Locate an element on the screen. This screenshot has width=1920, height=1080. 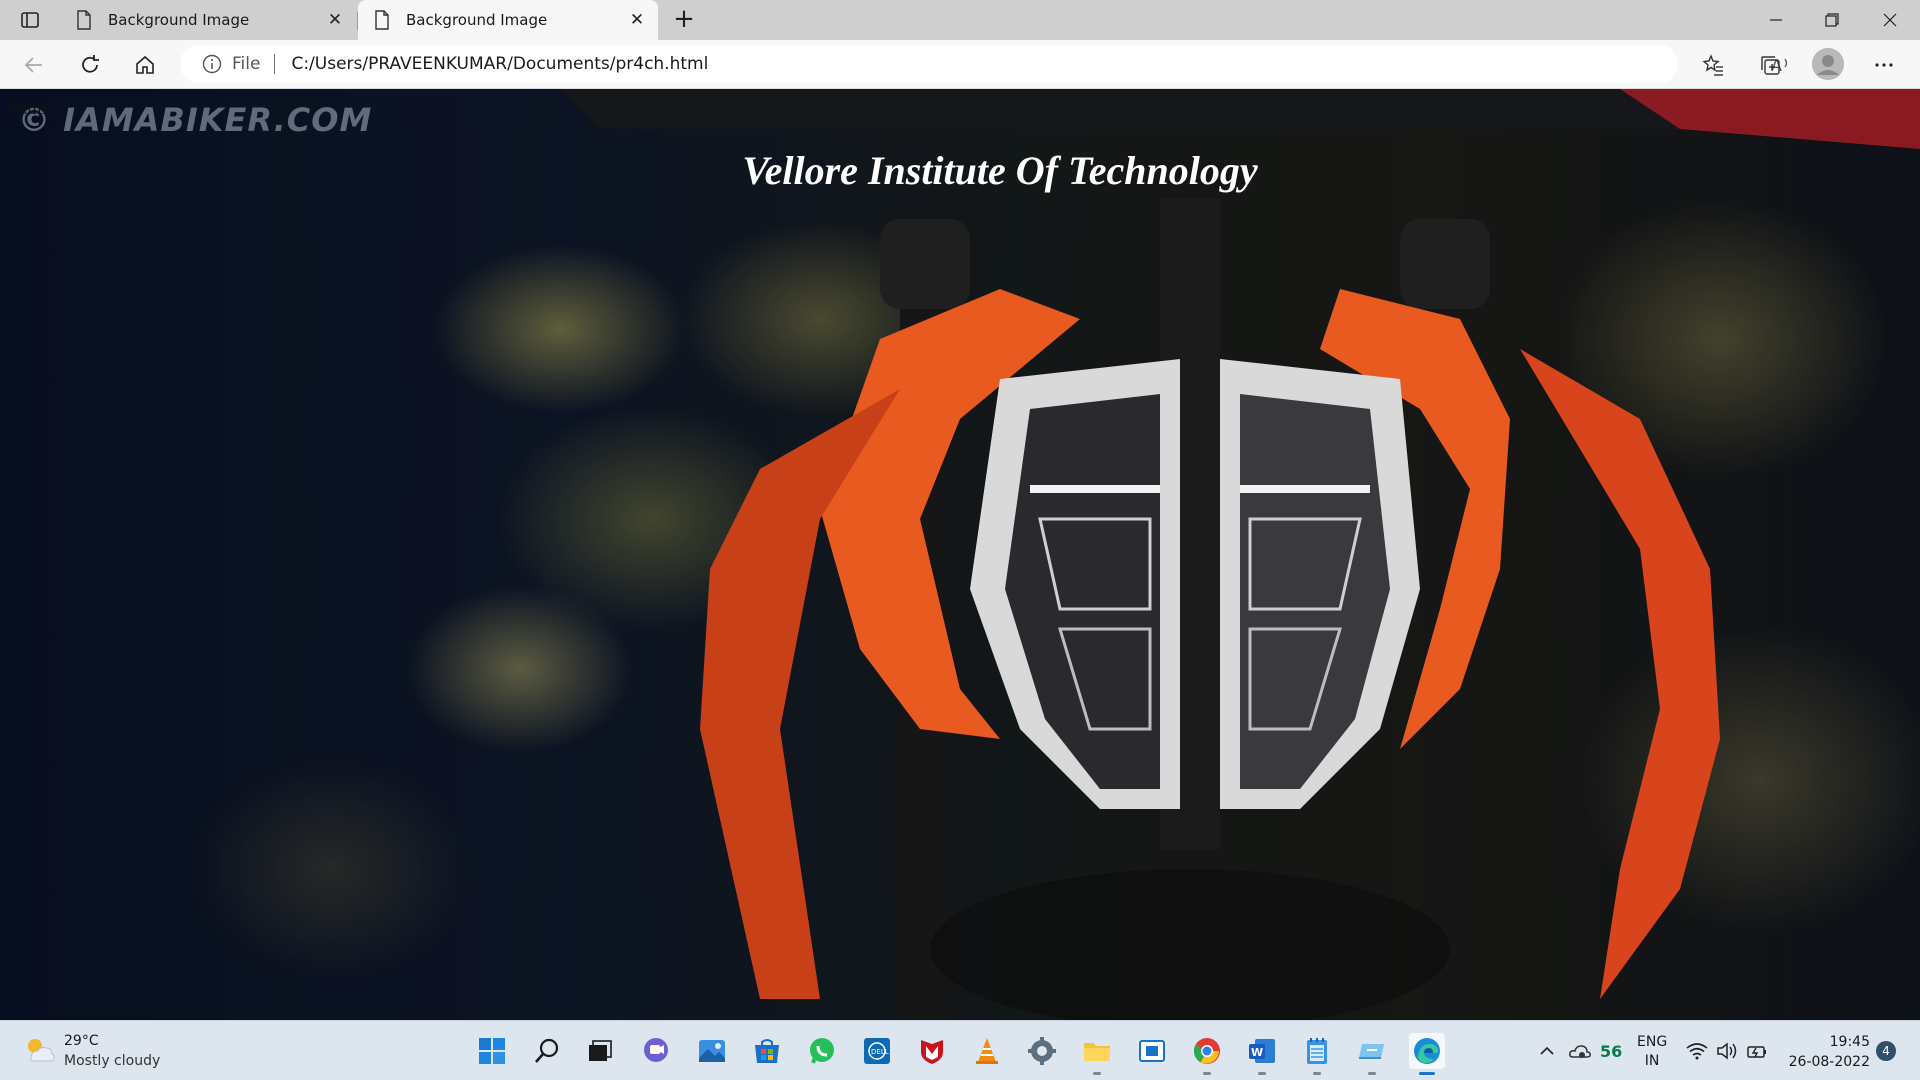
minimize-button is located at coordinates (1776, 20).